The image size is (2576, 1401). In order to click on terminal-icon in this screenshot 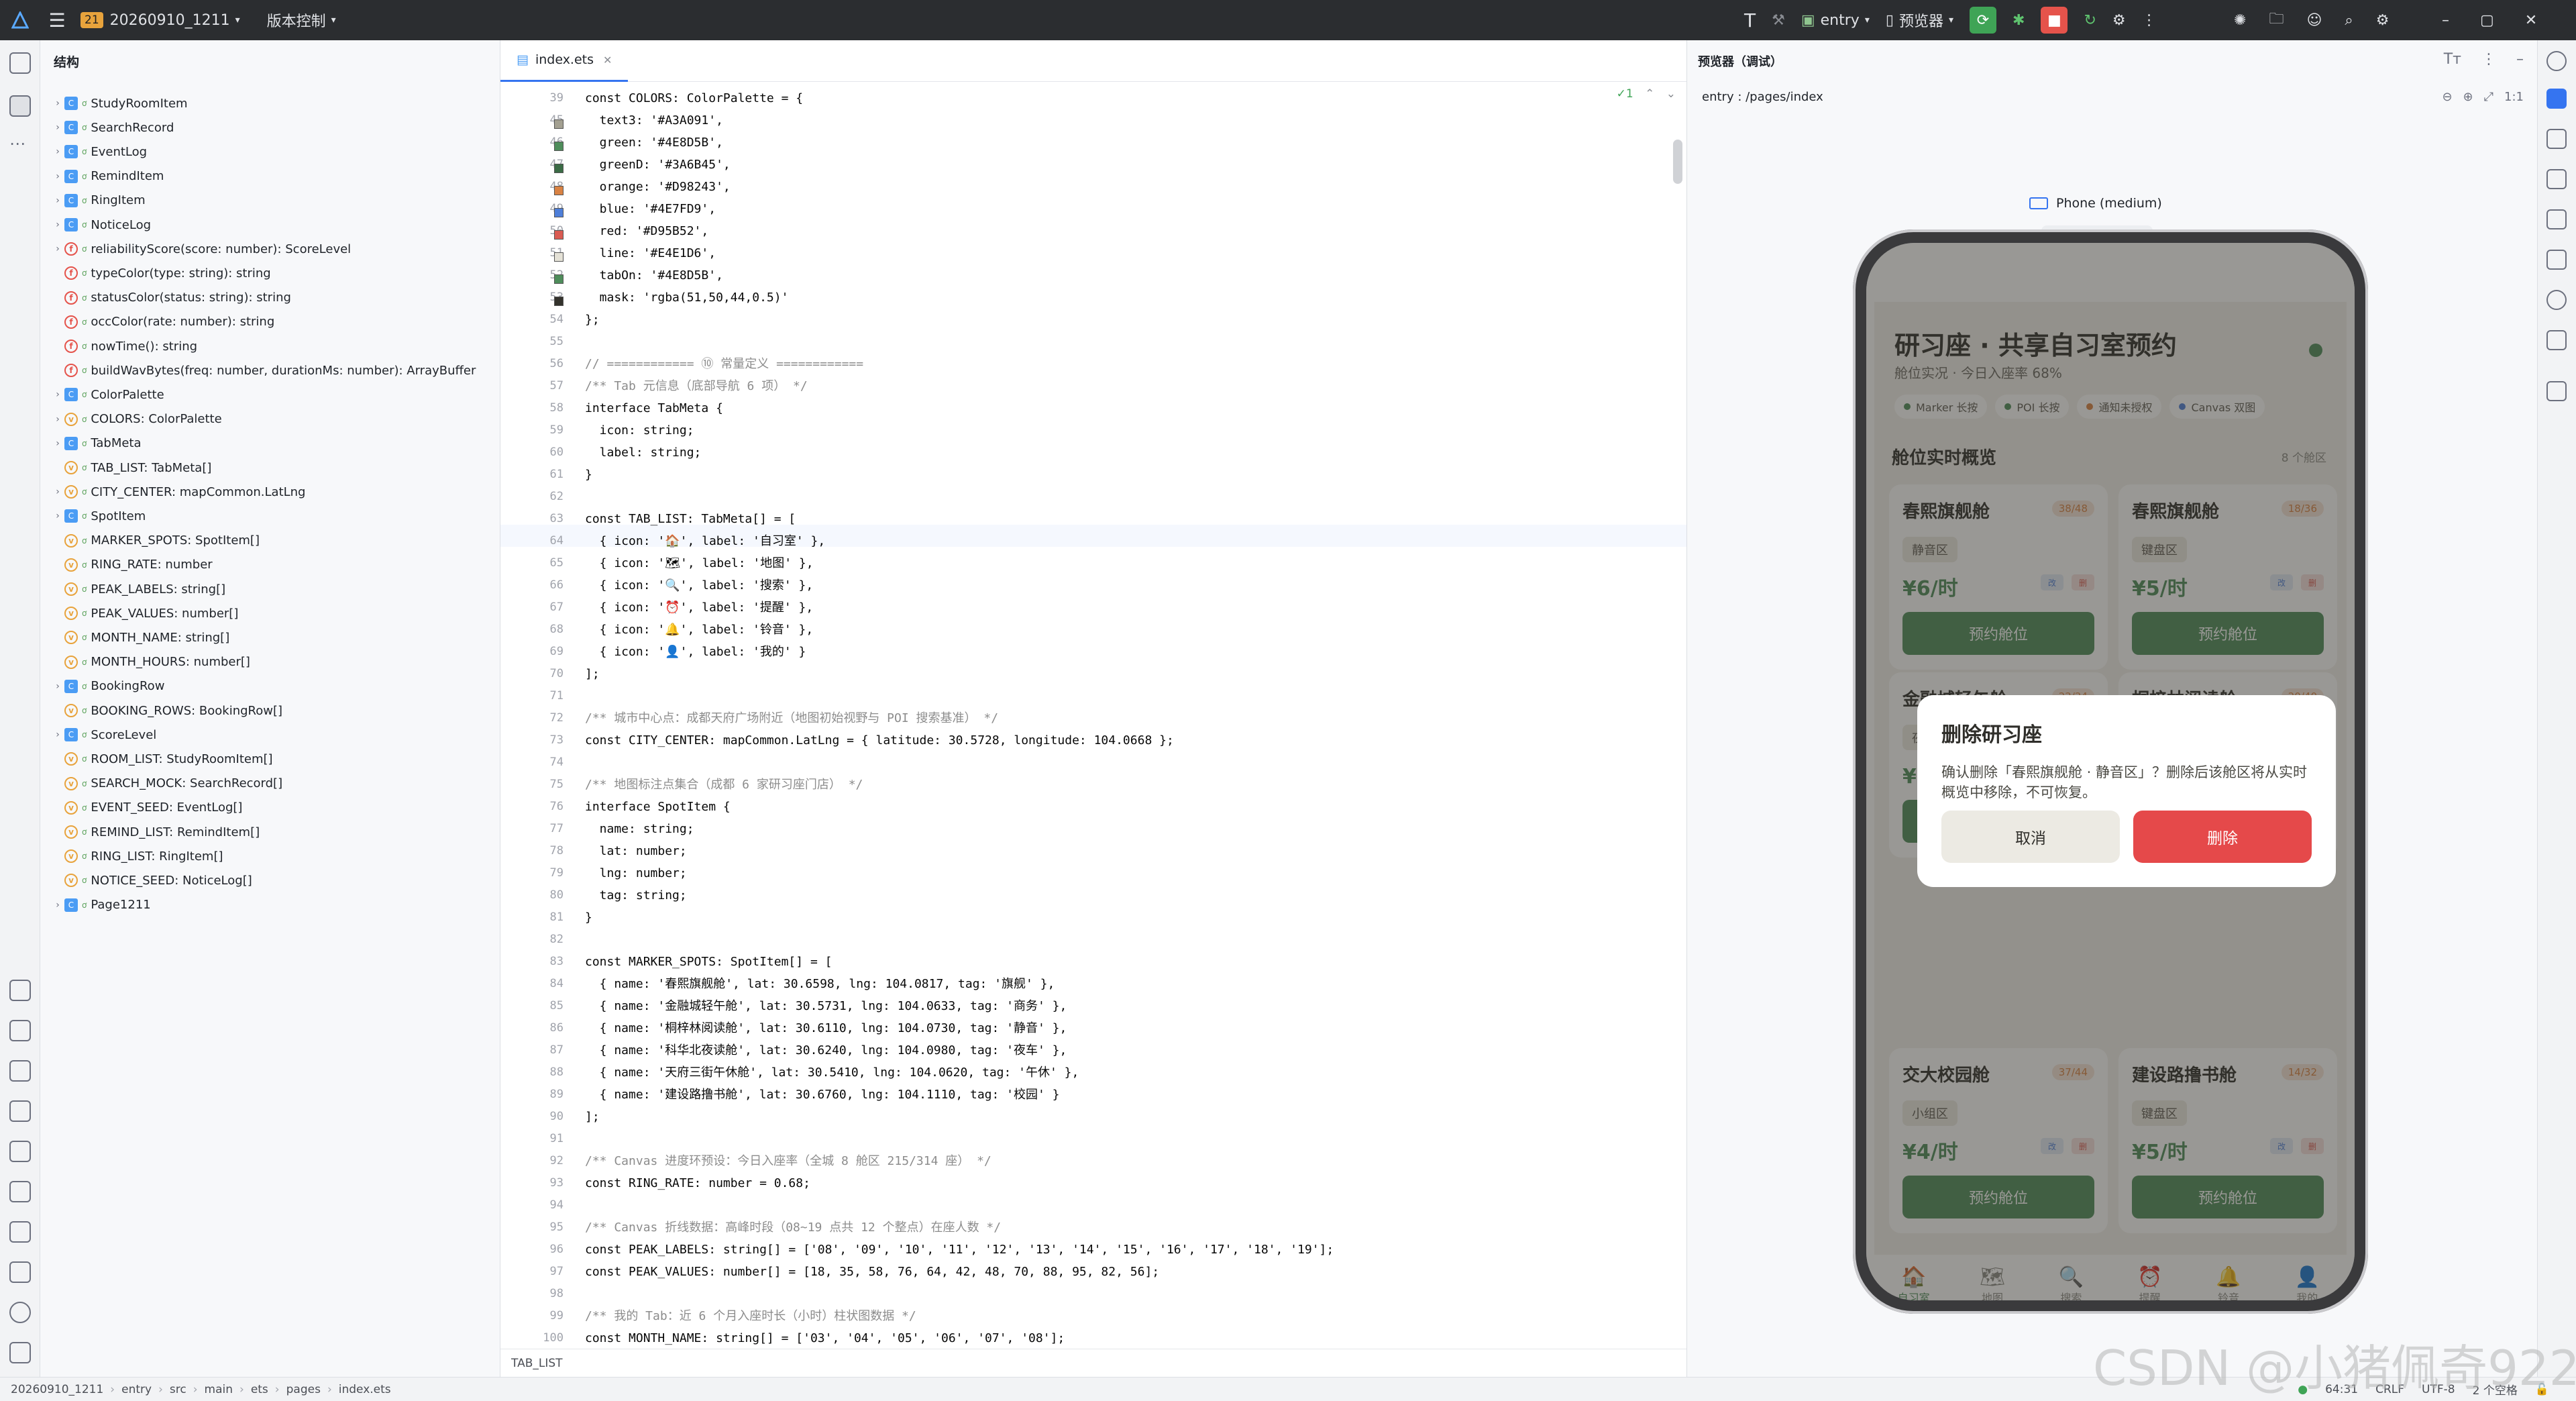, I will do `click(20, 1272)`.